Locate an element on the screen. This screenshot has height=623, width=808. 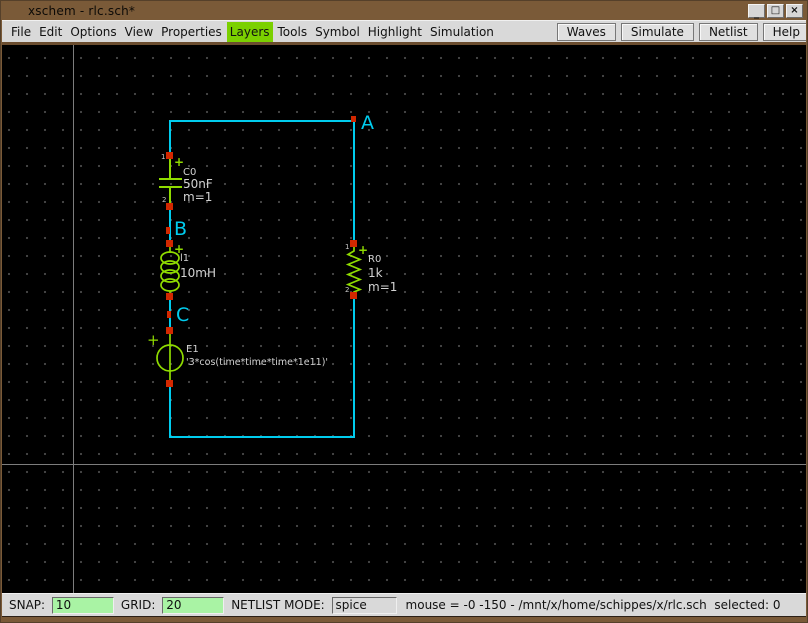
menu-item-symbol: Symbol is located at coordinates (337, 32).